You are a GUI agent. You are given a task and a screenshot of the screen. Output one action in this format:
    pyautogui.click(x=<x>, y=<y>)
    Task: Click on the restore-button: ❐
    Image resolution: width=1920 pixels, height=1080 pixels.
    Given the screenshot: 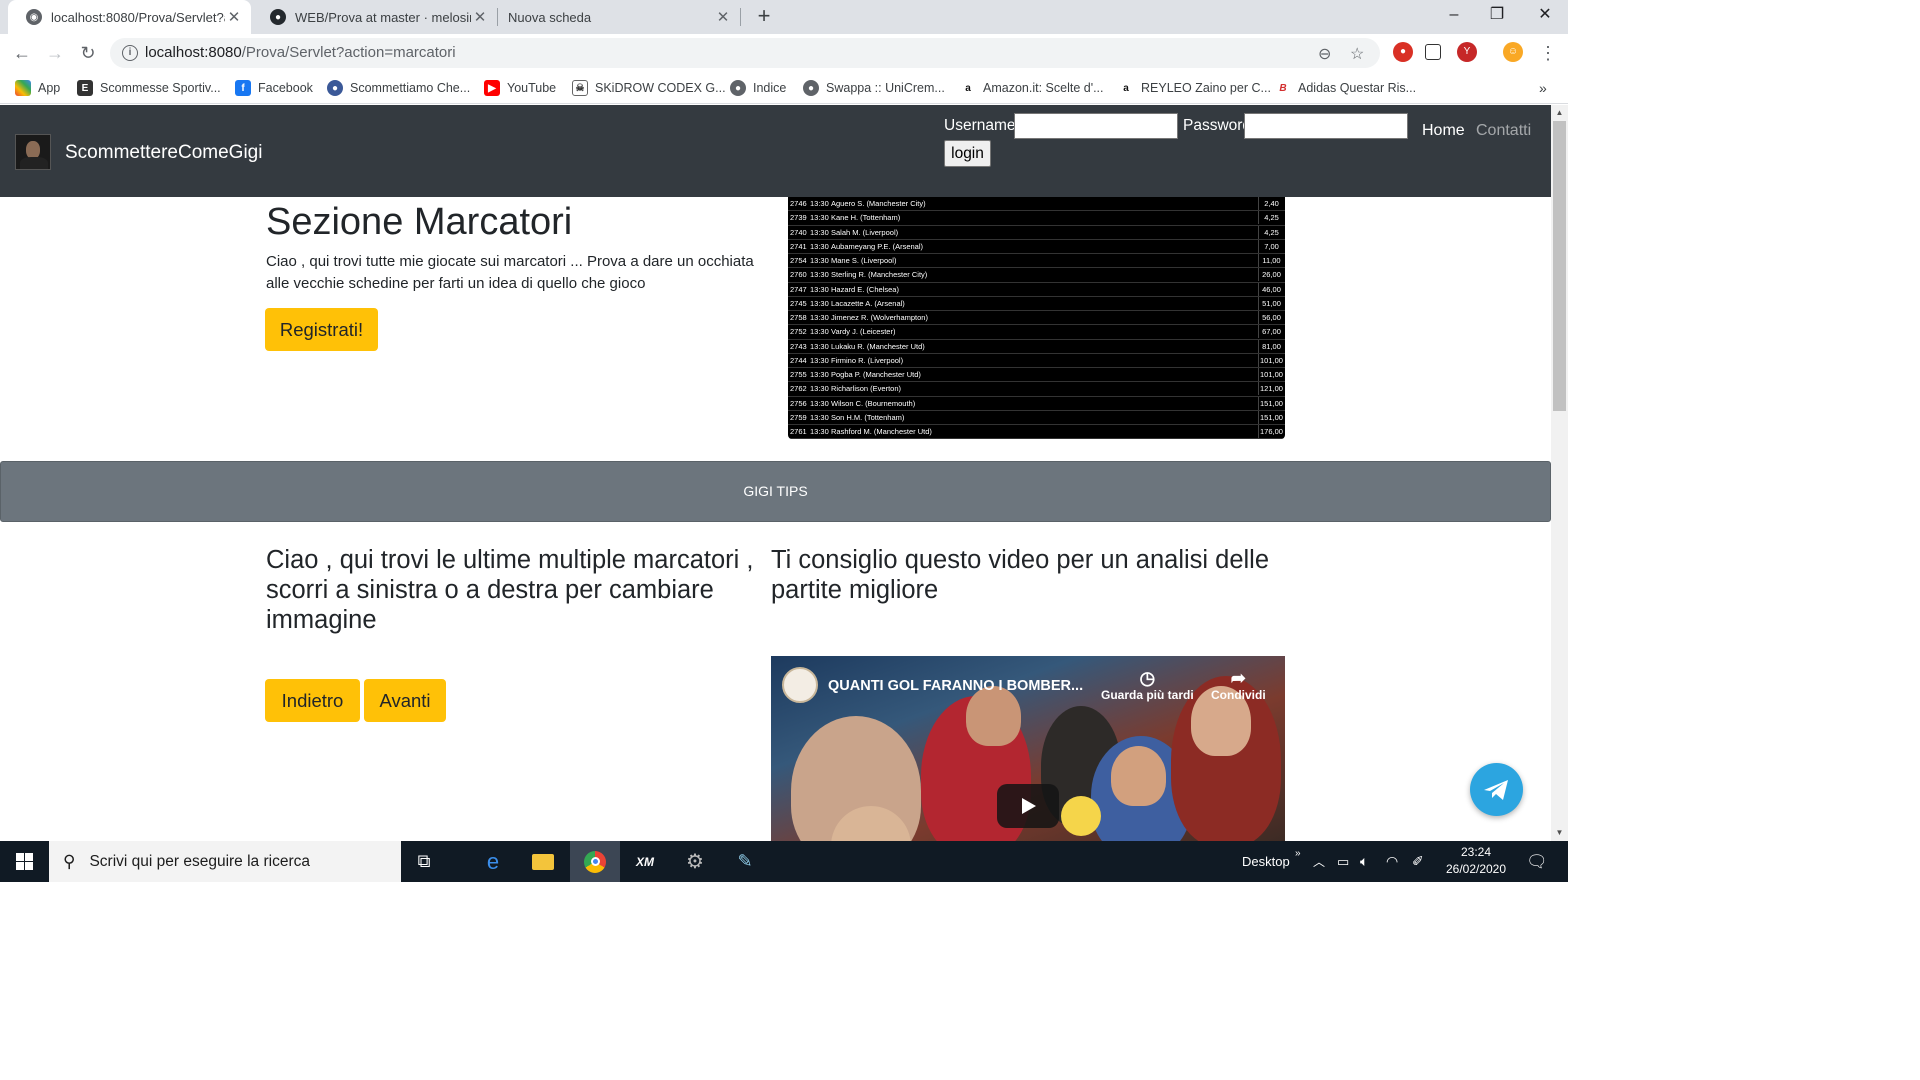 What is the action you would take?
    pyautogui.click(x=1497, y=16)
    